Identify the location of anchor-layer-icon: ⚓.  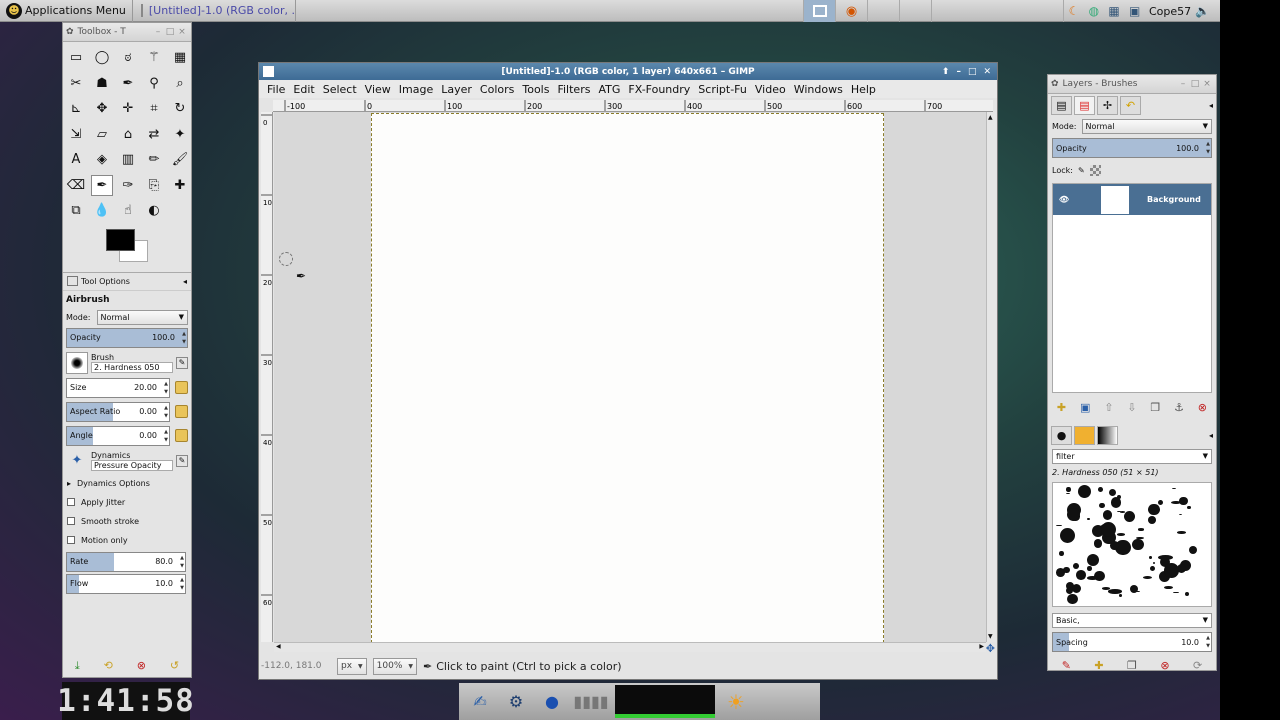
(1179, 407).